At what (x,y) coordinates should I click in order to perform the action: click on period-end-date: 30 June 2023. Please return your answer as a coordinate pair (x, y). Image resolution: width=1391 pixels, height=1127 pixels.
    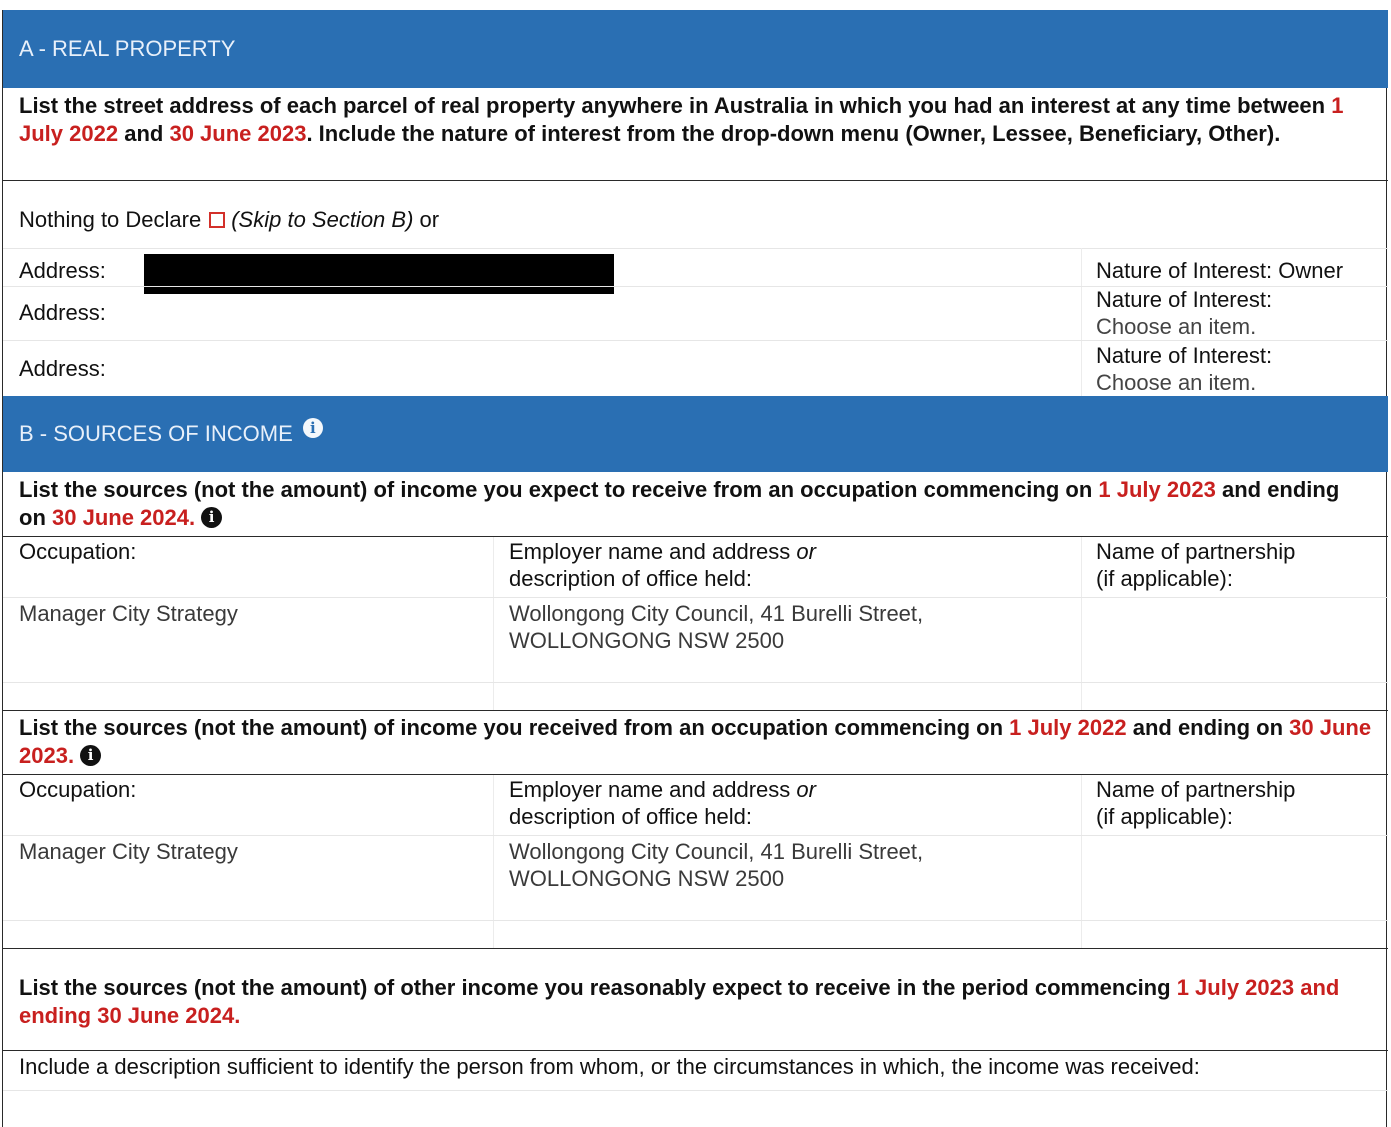
    Looking at the image, I should click on (238, 133).